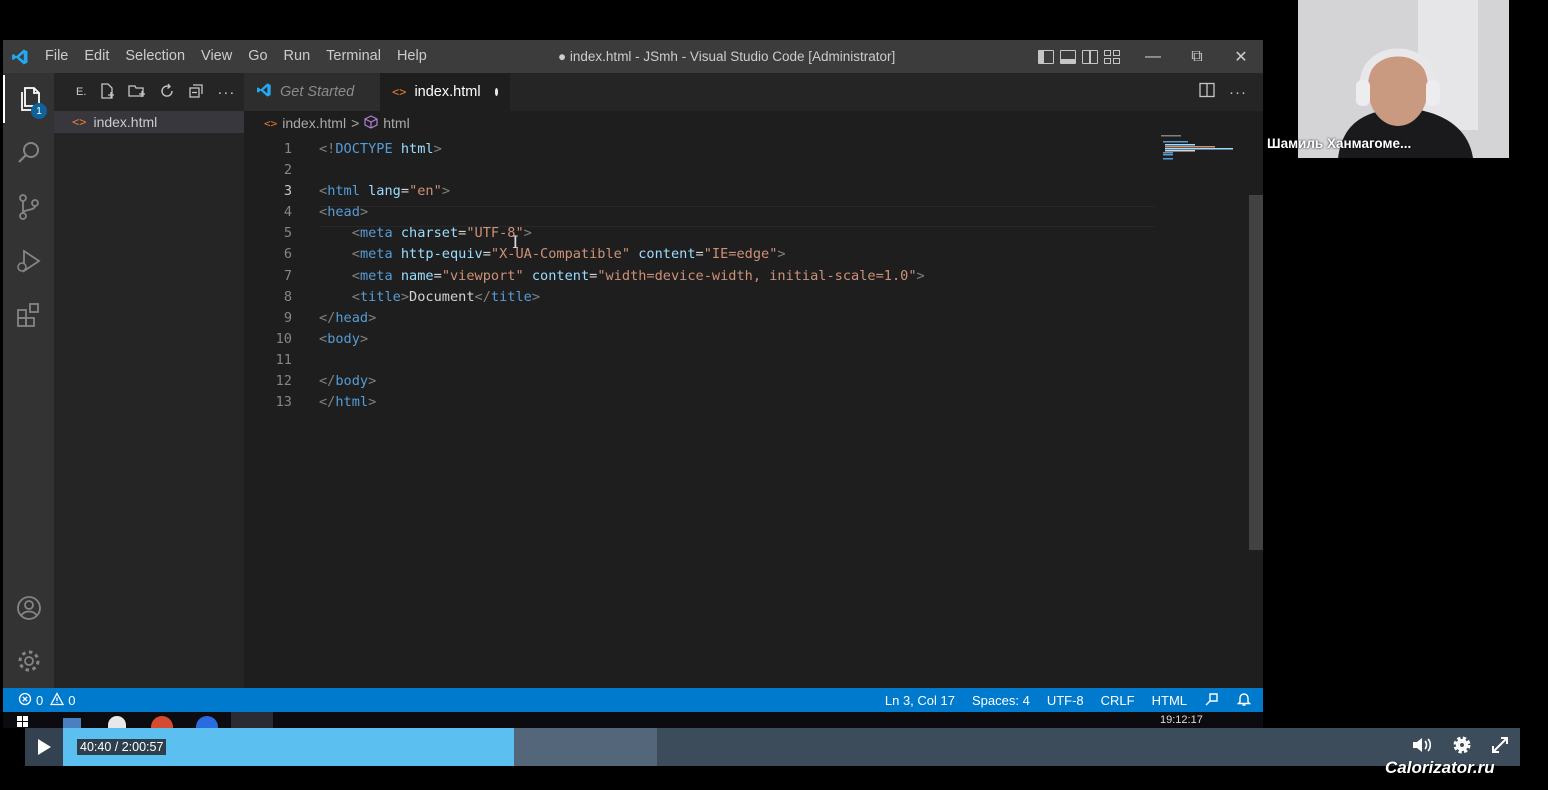 Image resolution: width=1548 pixels, height=790 pixels. I want to click on collapse-icon, so click(196, 92).